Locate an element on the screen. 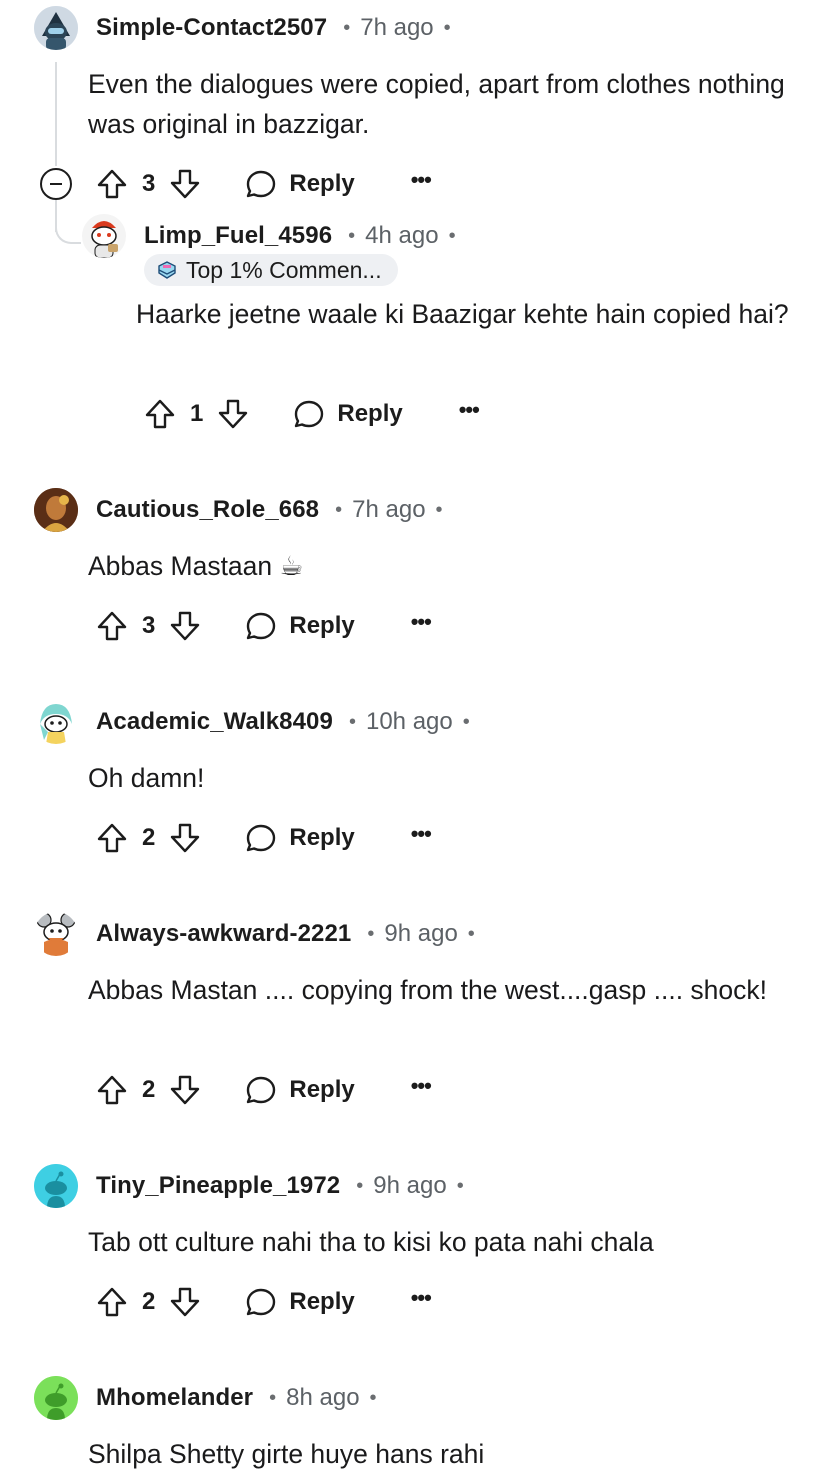 The width and height of the screenshot is (828, 1478). username: Tiny_Pineapple_1972 is located at coordinates (218, 1186).